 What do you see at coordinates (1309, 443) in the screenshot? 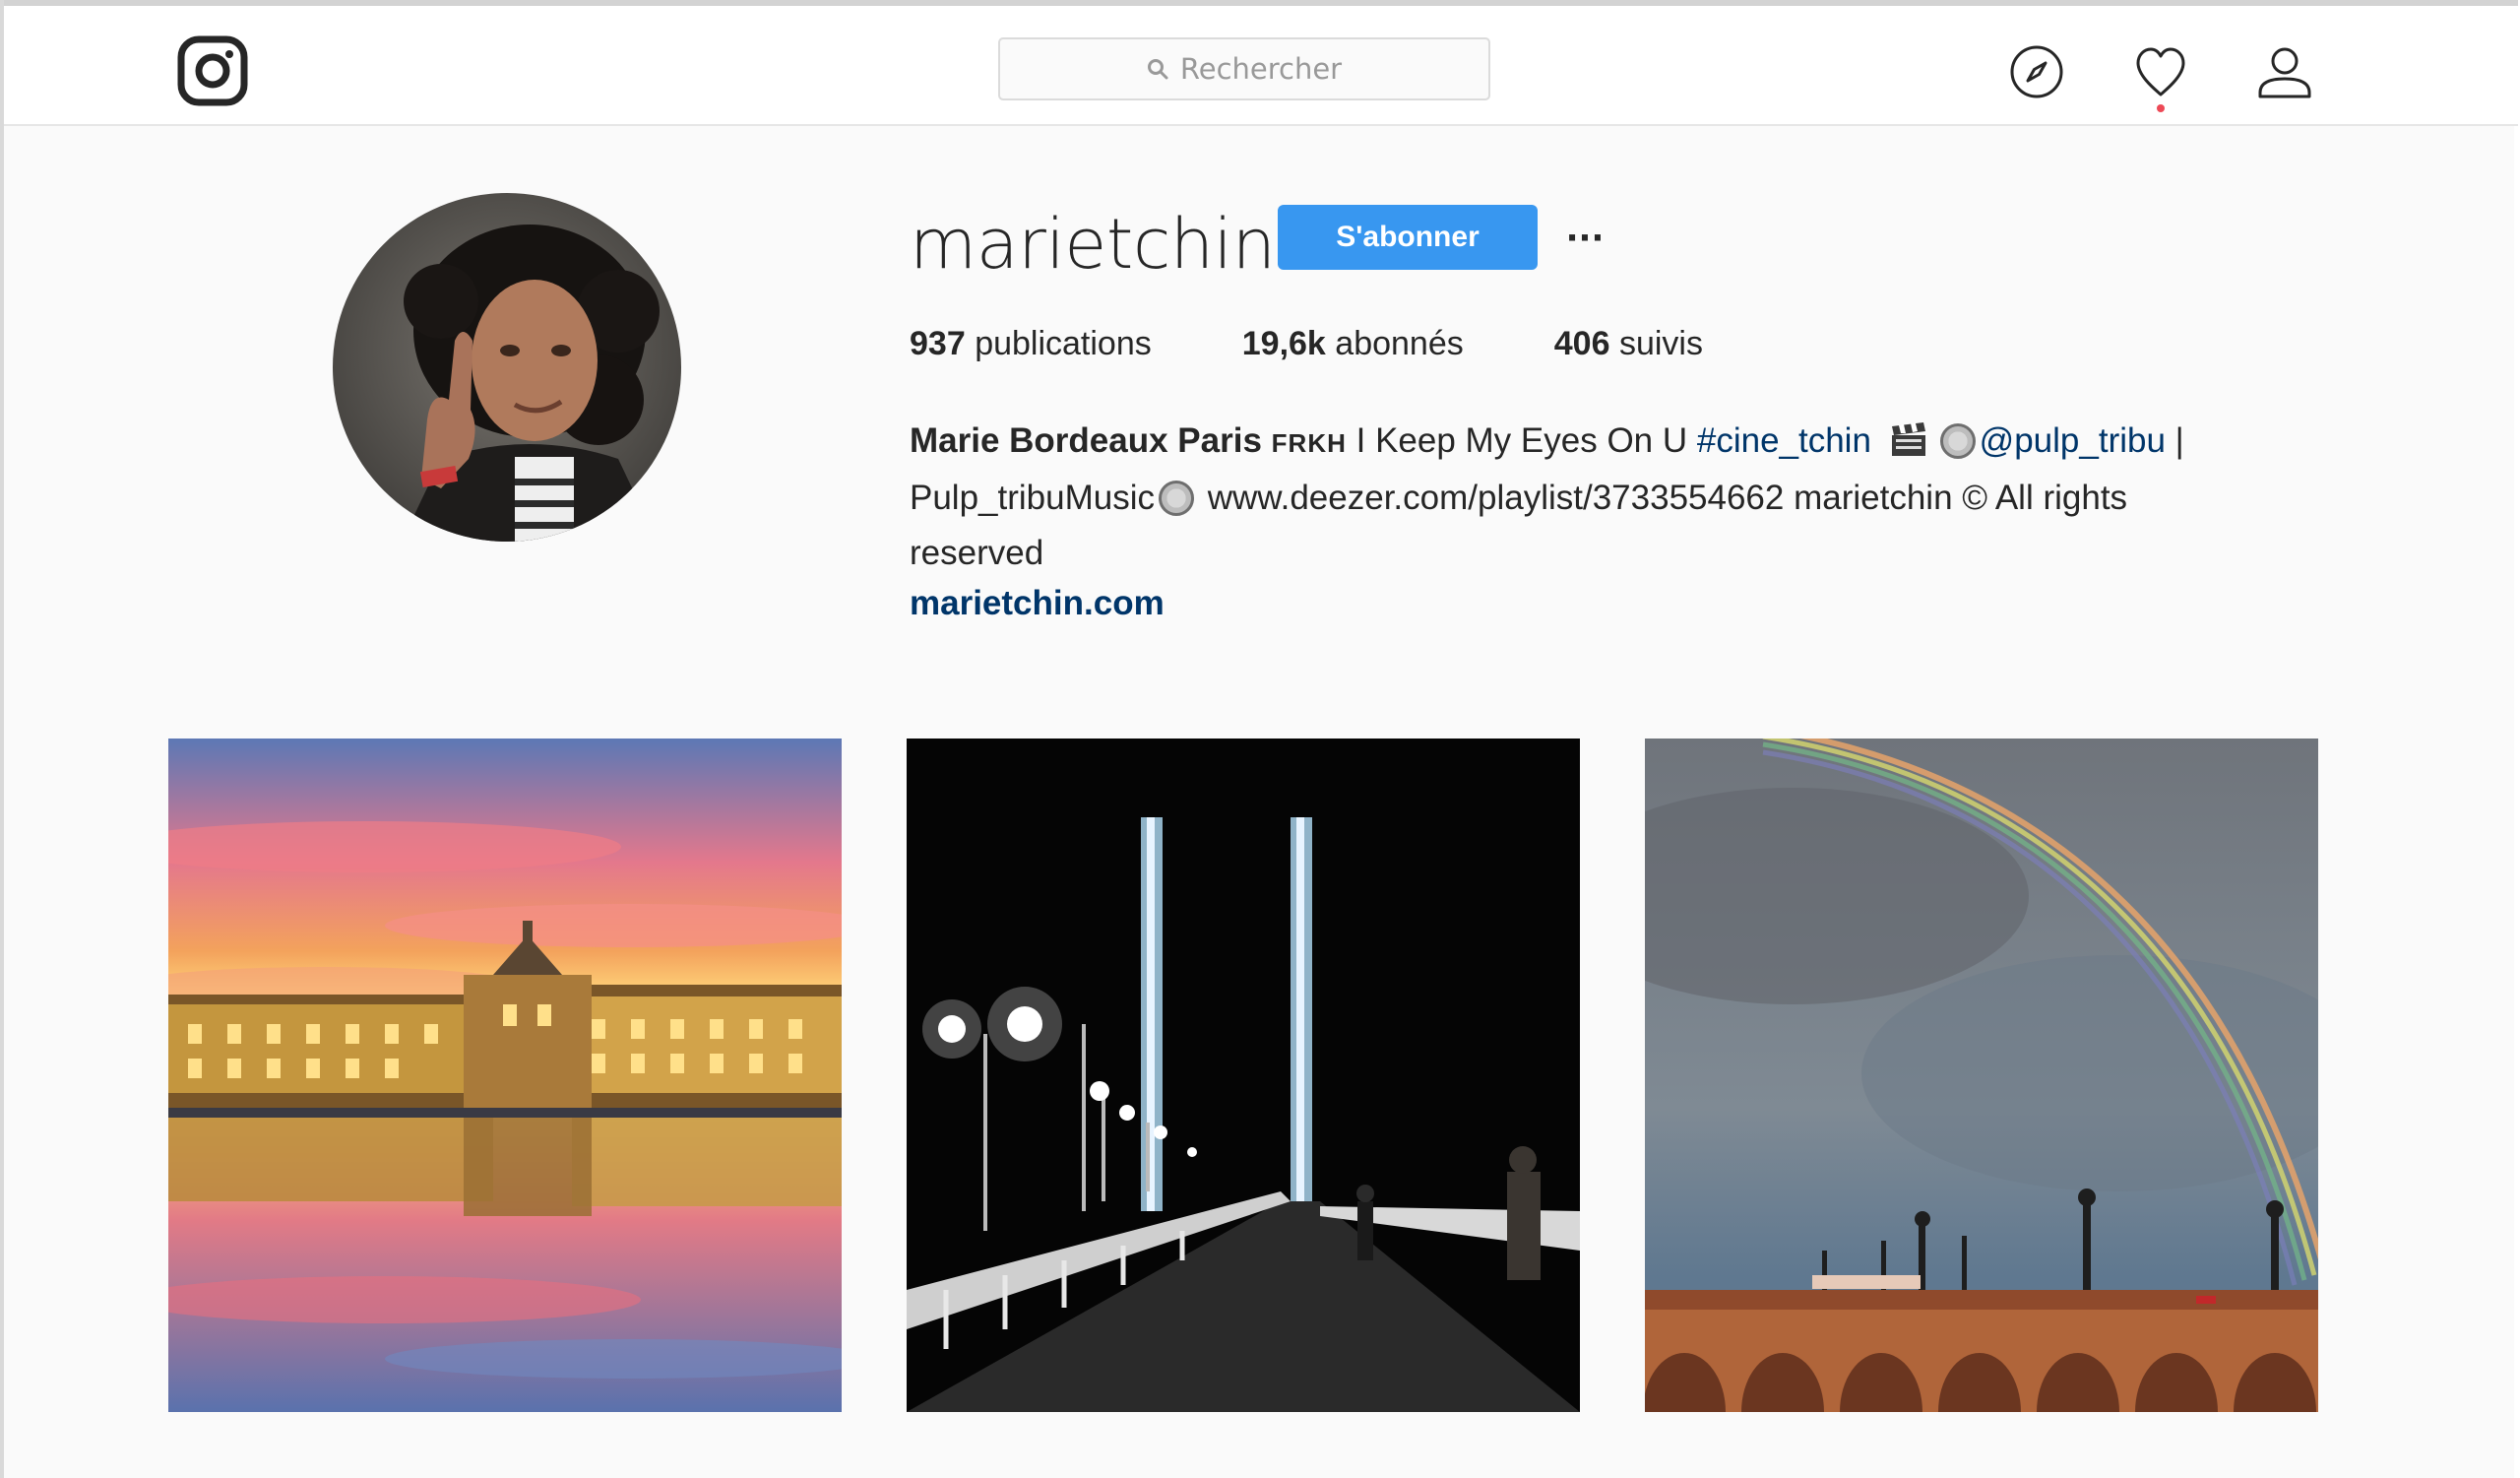
I see `bio-tag: FRKH` at bounding box center [1309, 443].